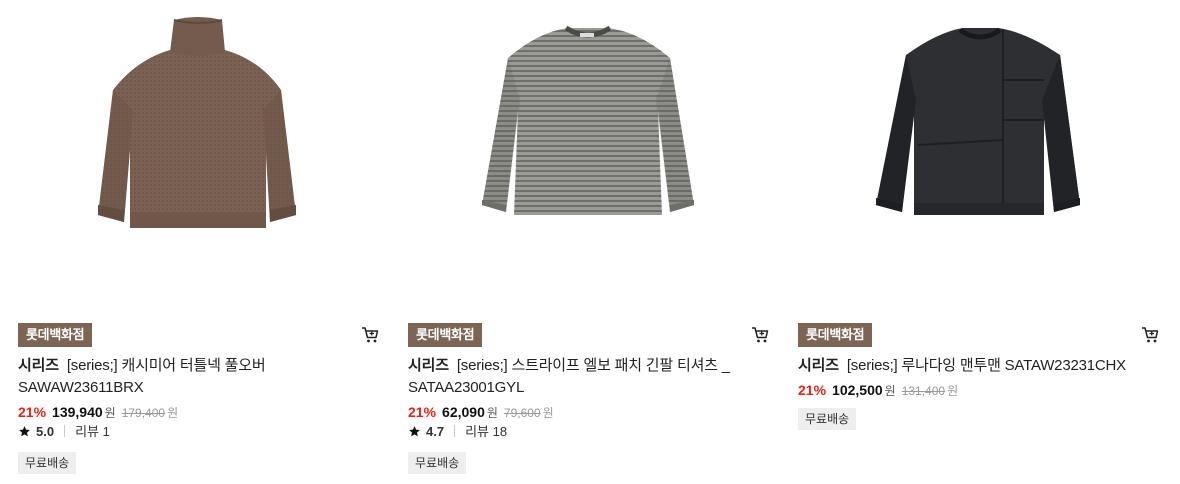  I want to click on review-count: 리뷰 18, so click(486, 431).